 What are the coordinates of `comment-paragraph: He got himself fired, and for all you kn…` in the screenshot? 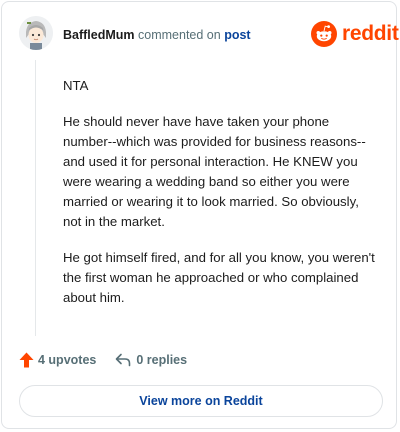 It's located at (219, 277).